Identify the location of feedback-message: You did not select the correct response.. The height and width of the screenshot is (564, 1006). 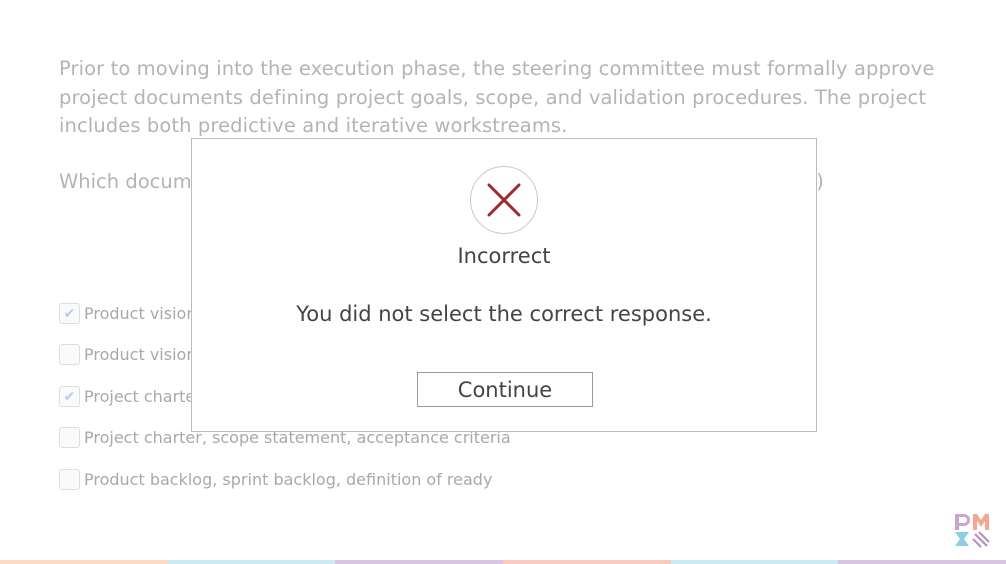
(504, 314).